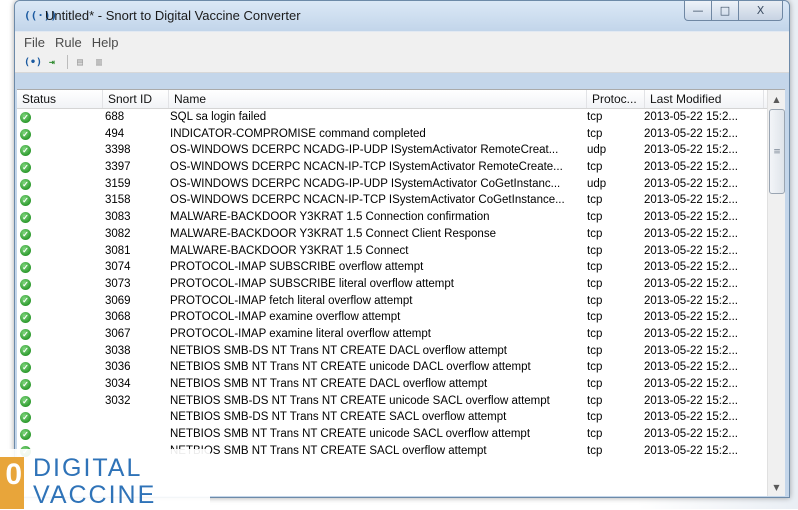 The image size is (798, 510). What do you see at coordinates (60, 99) in the screenshot?
I see `column-status: Status` at bounding box center [60, 99].